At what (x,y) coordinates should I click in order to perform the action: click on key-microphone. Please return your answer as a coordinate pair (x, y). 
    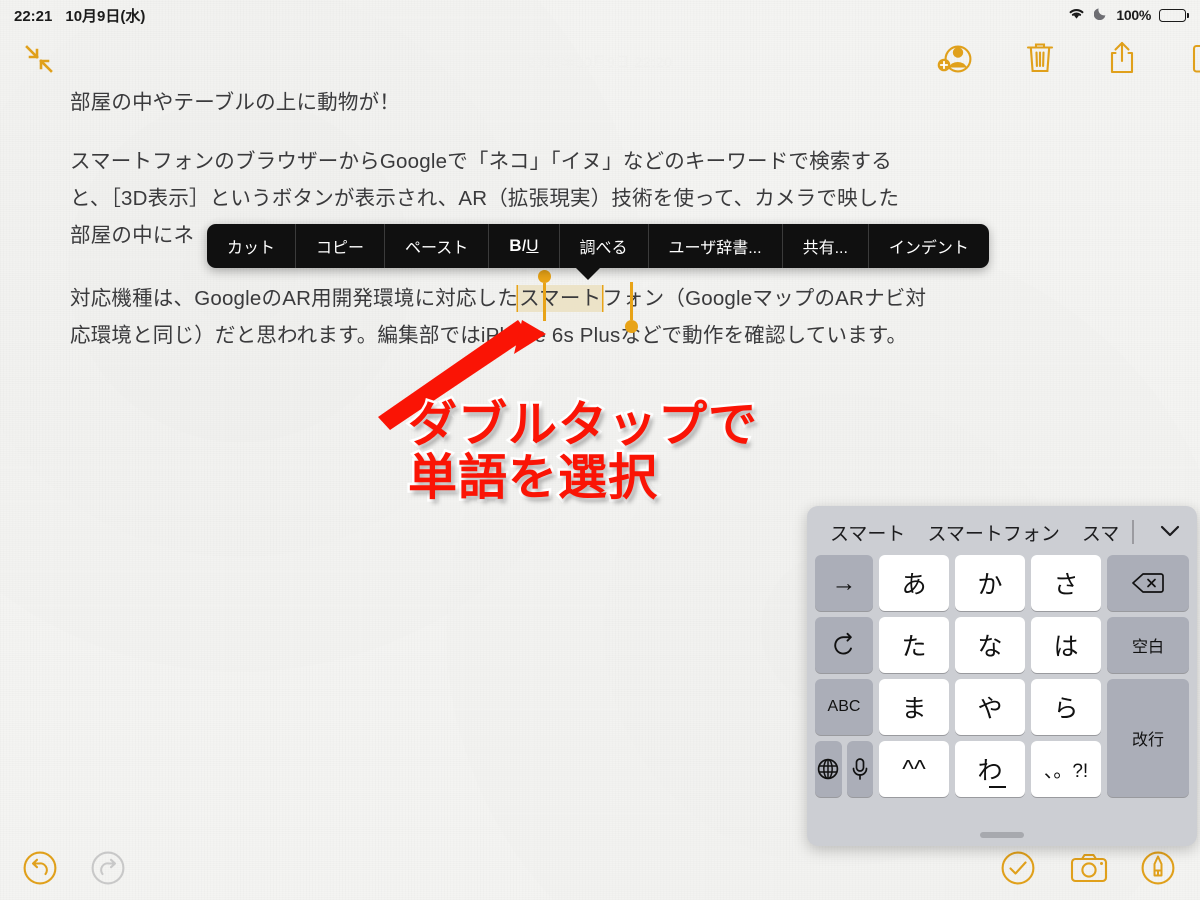
    Looking at the image, I should click on (859, 769).